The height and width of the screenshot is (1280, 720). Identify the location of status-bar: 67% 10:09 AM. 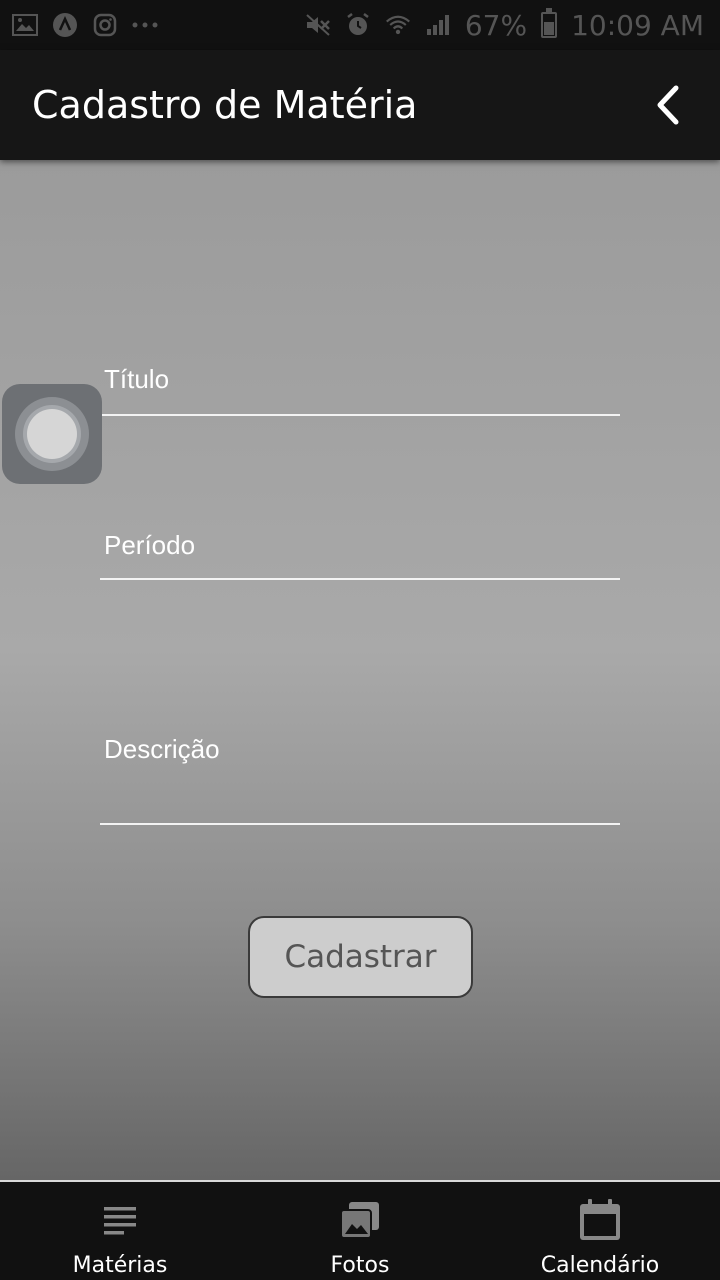
(360, 25).